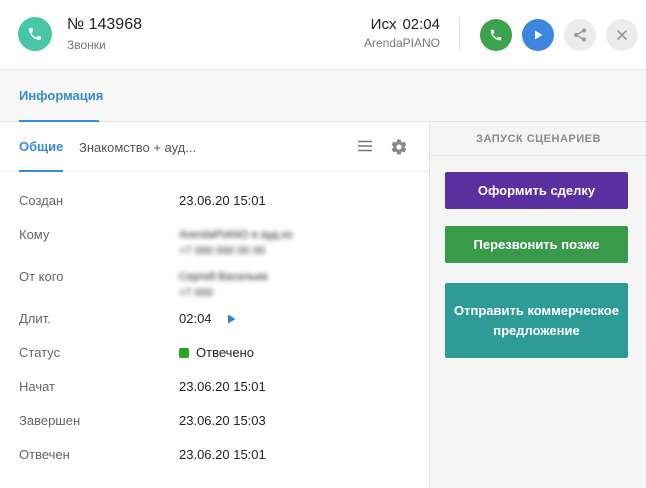 This screenshot has width=646, height=488. What do you see at coordinates (222, 420) in the screenshot?
I see `field-value: 23.06.20 15:03` at bounding box center [222, 420].